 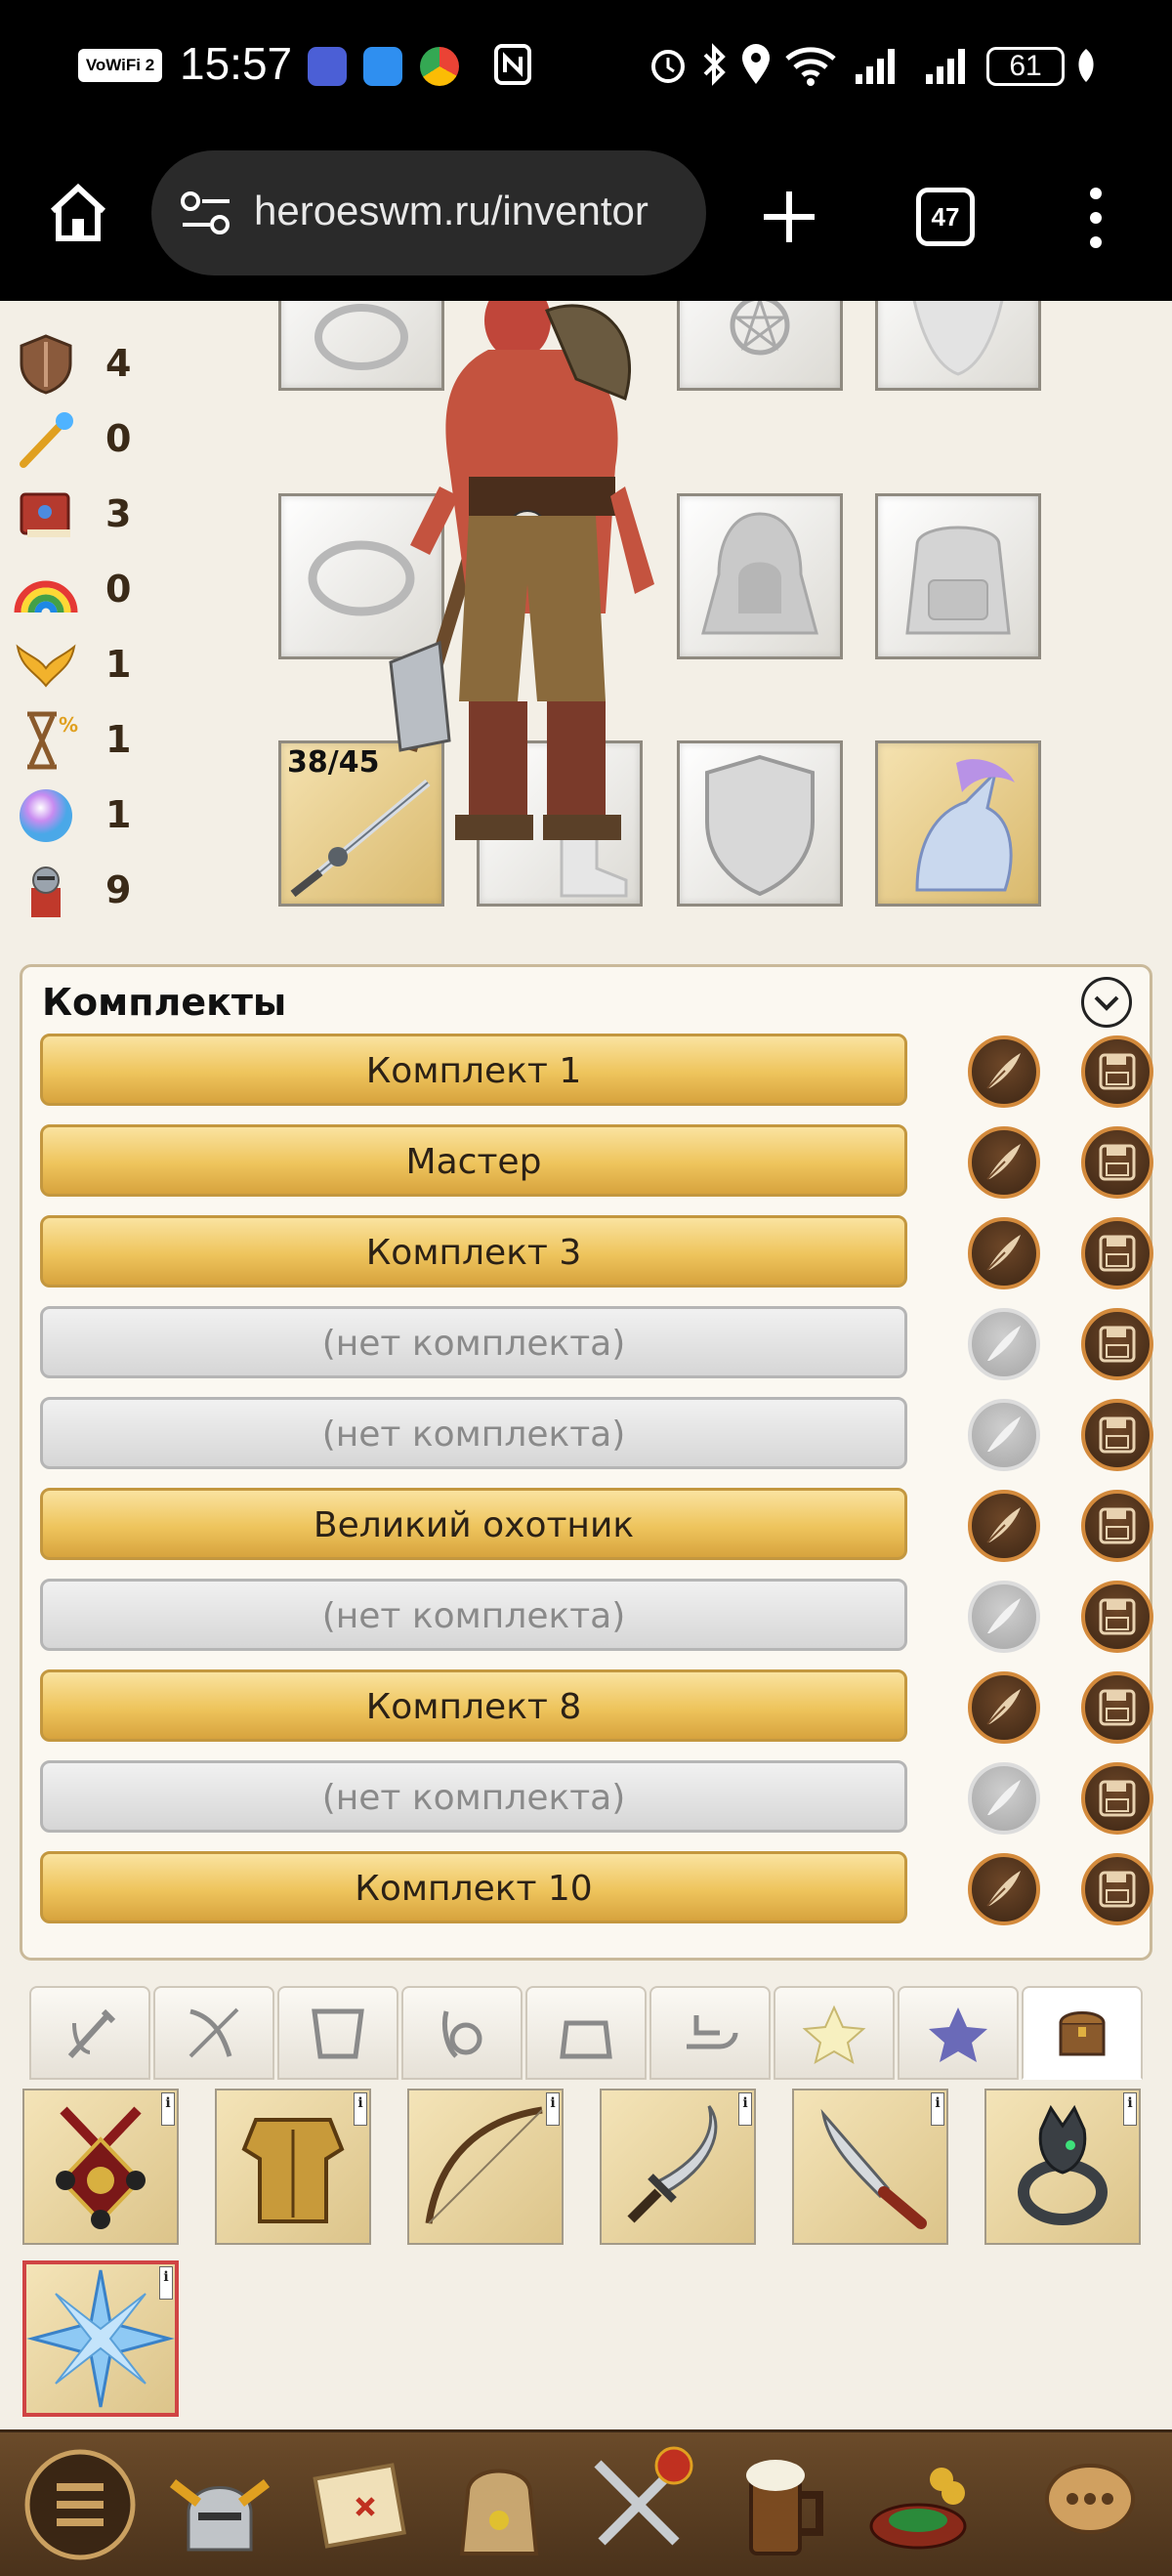 I want to click on nav-chat-button, so click(x=1095, y=2504).